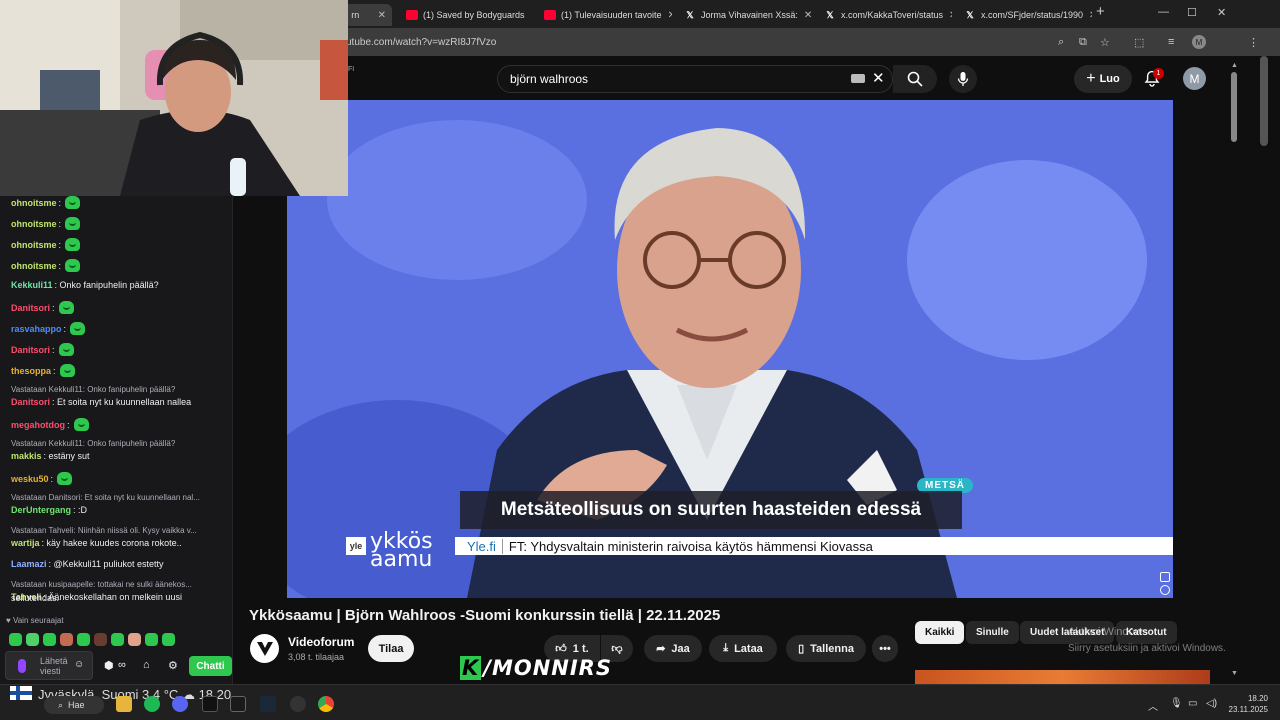  What do you see at coordinates (885, 648) in the screenshot?
I see `more-actions-button: •••` at bounding box center [885, 648].